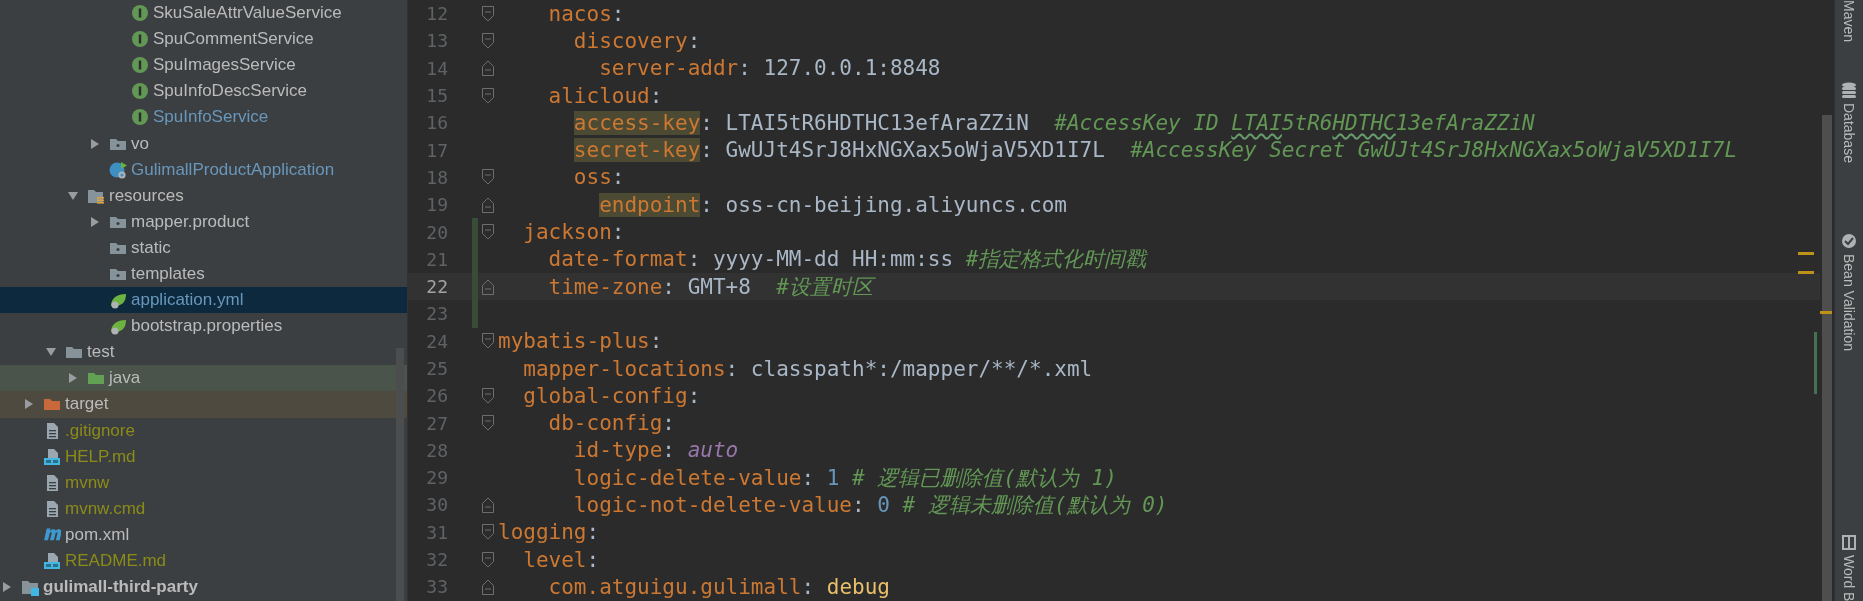  What do you see at coordinates (203, 482) in the screenshot?
I see `tree-row: mvnw` at bounding box center [203, 482].